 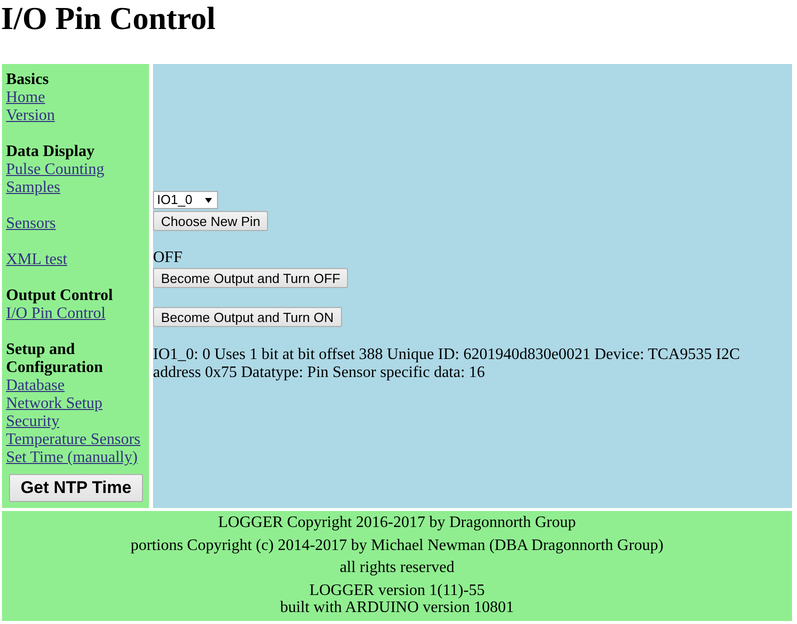 What do you see at coordinates (35, 386) in the screenshot?
I see `nav-link: Database` at bounding box center [35, 386].